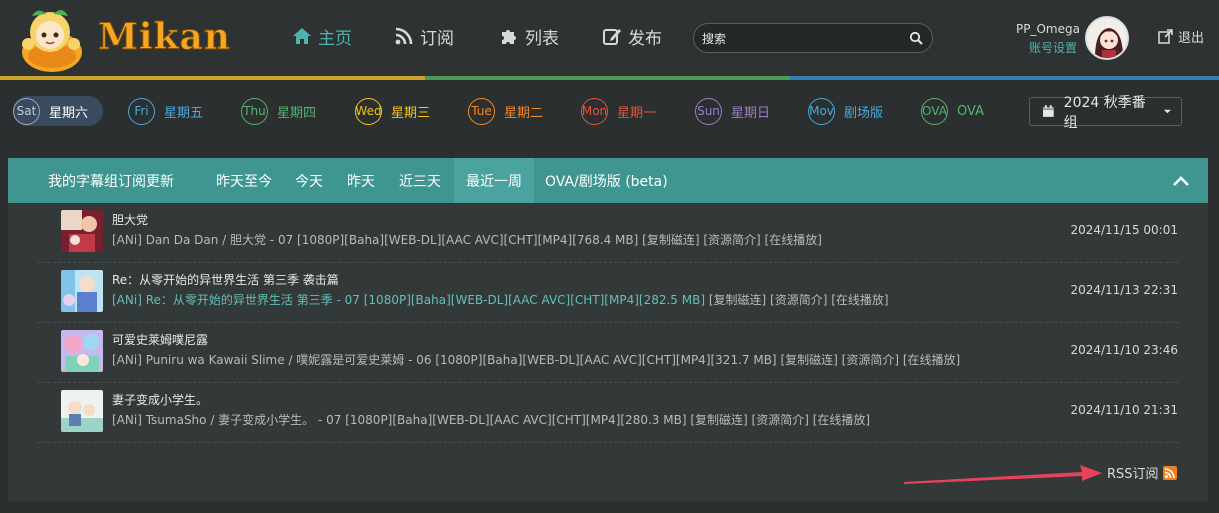 The height and width of the screenshot is (513, 1219). Describe the element at coordinates (542, 38) in the screenshot. I see `nav-list-label: 列表` at that location.